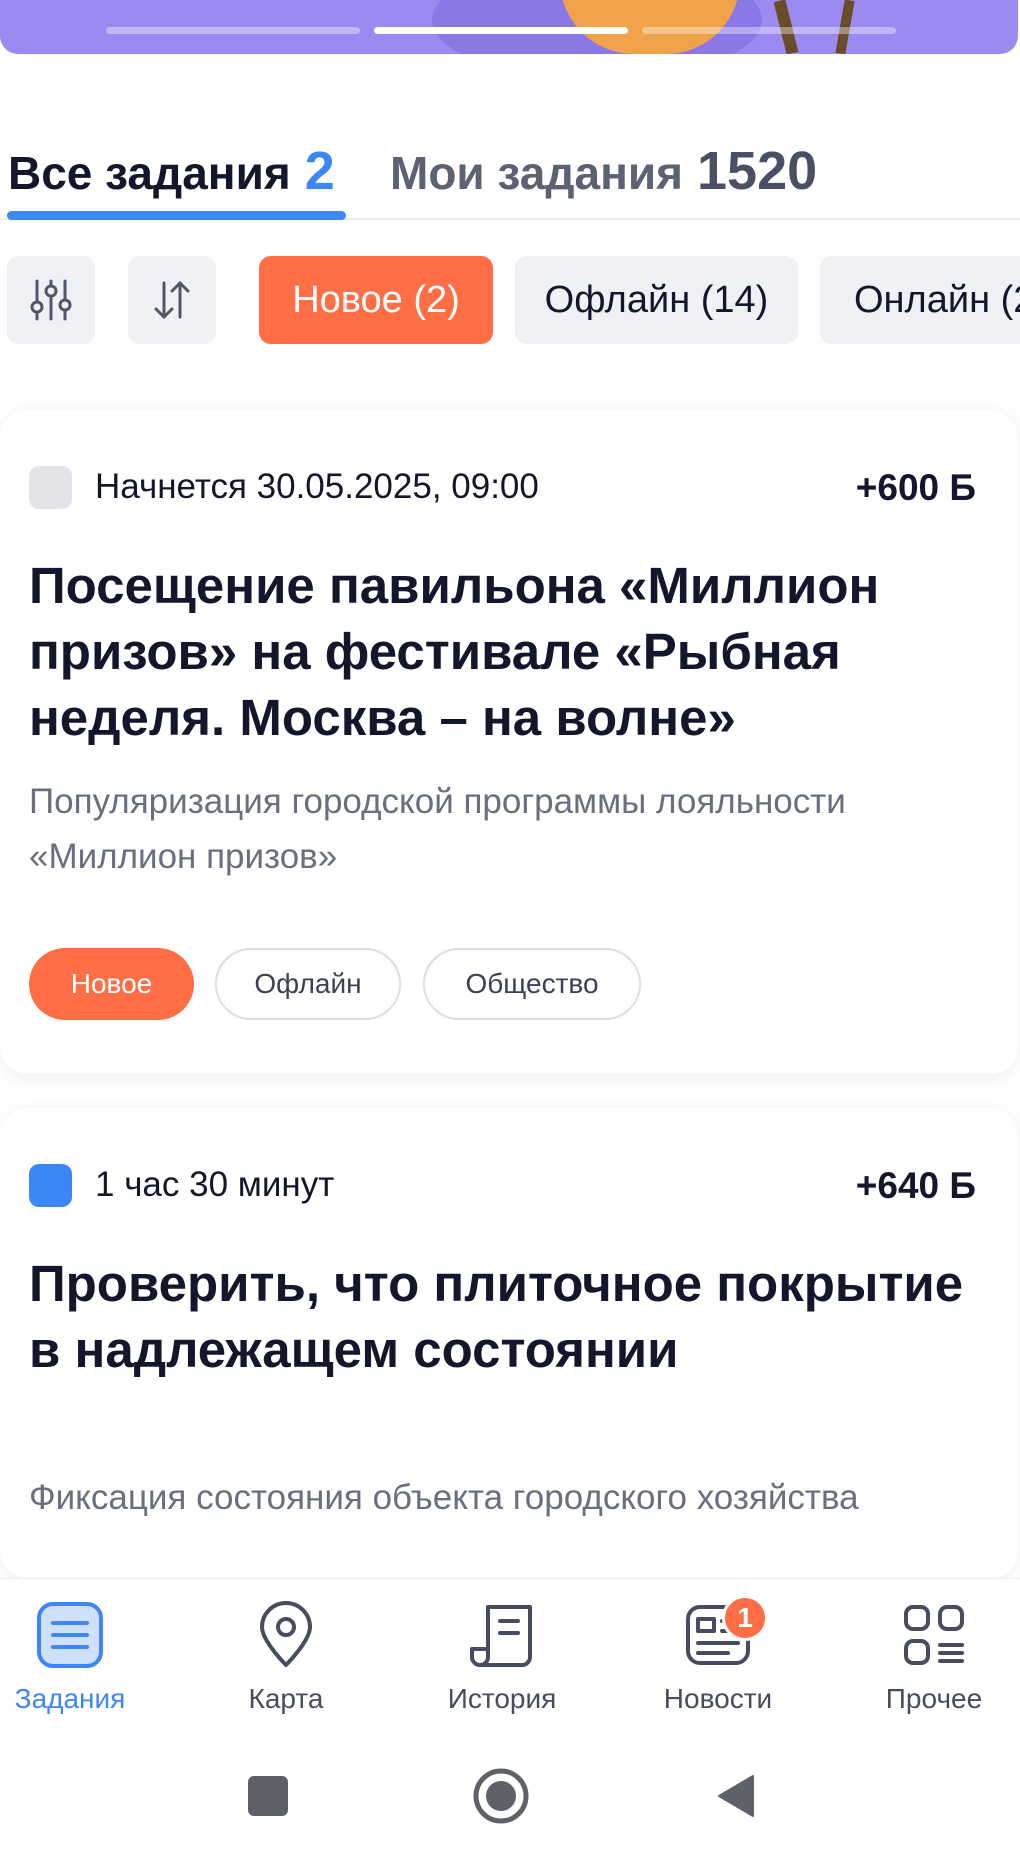 The height and width of the screenshot is (1862, 1020). I want to click on task-tag-offline: Офлайн, so click(308, 984).